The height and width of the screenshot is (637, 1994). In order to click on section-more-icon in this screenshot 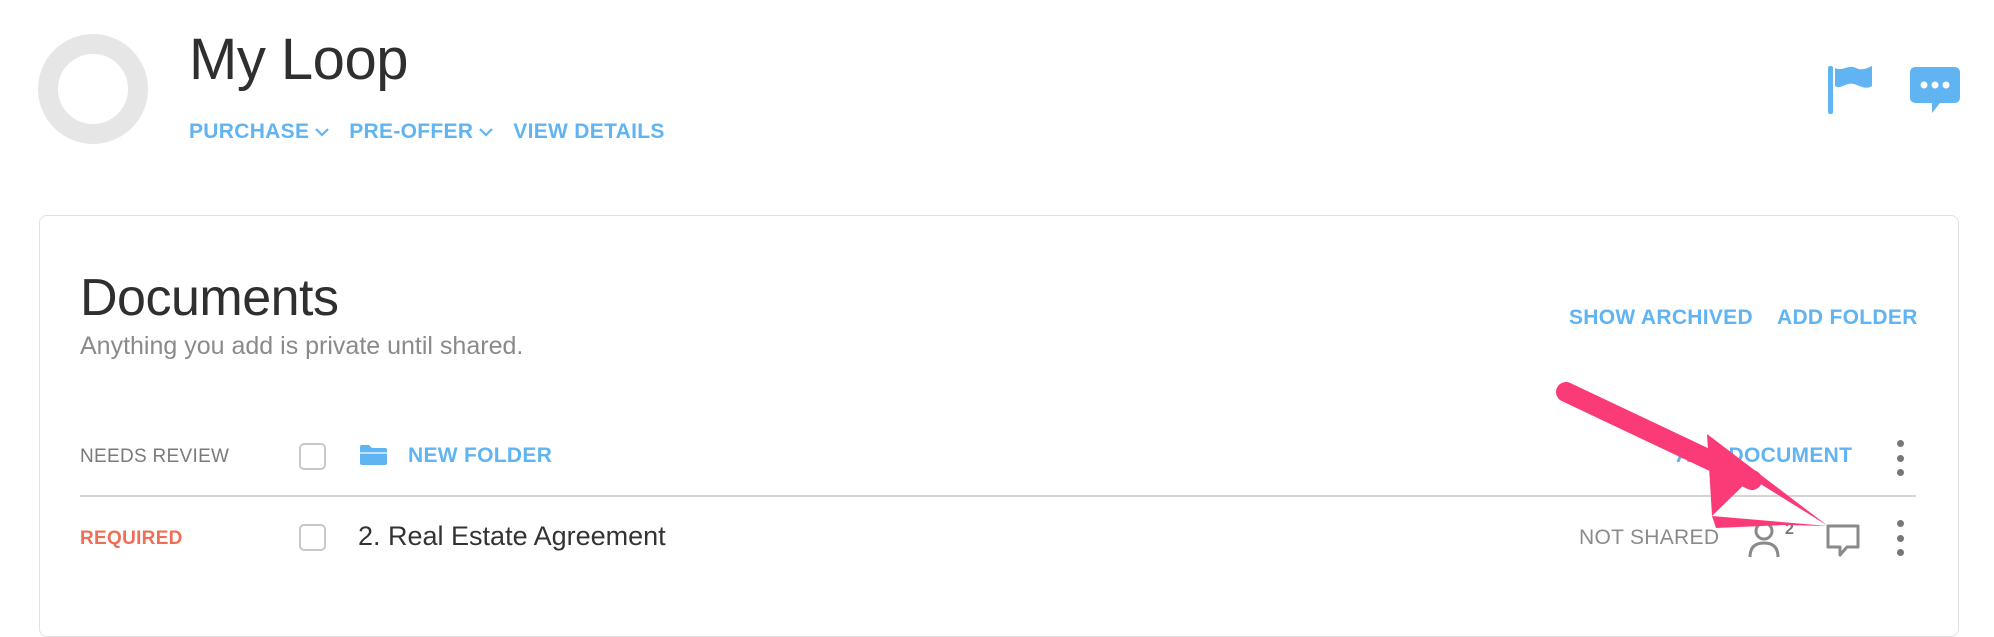, I will do `click(1900, 458)`.